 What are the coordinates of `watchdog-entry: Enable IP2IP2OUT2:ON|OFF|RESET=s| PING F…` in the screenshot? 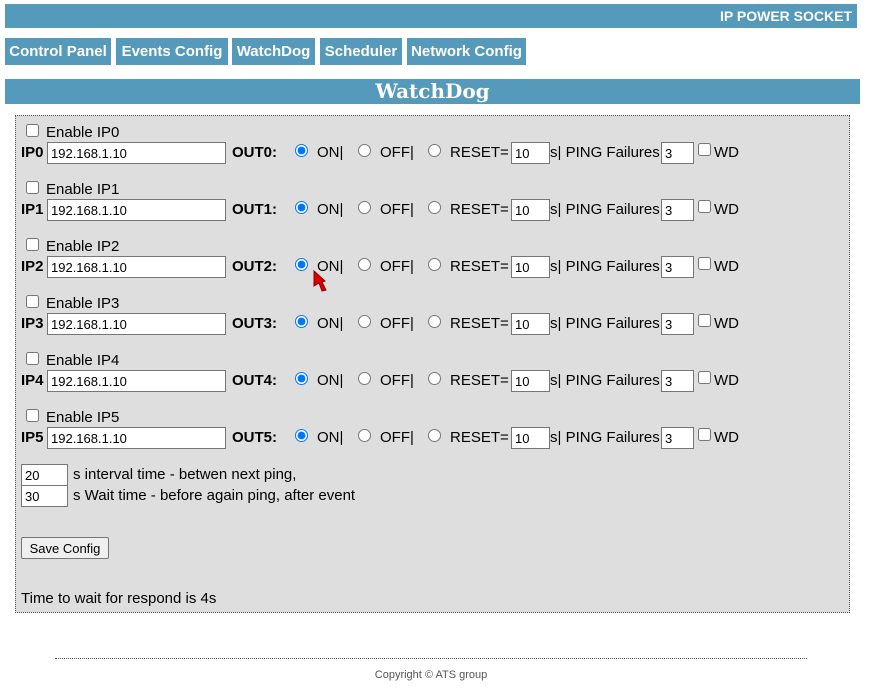 It's located at (432, 255).